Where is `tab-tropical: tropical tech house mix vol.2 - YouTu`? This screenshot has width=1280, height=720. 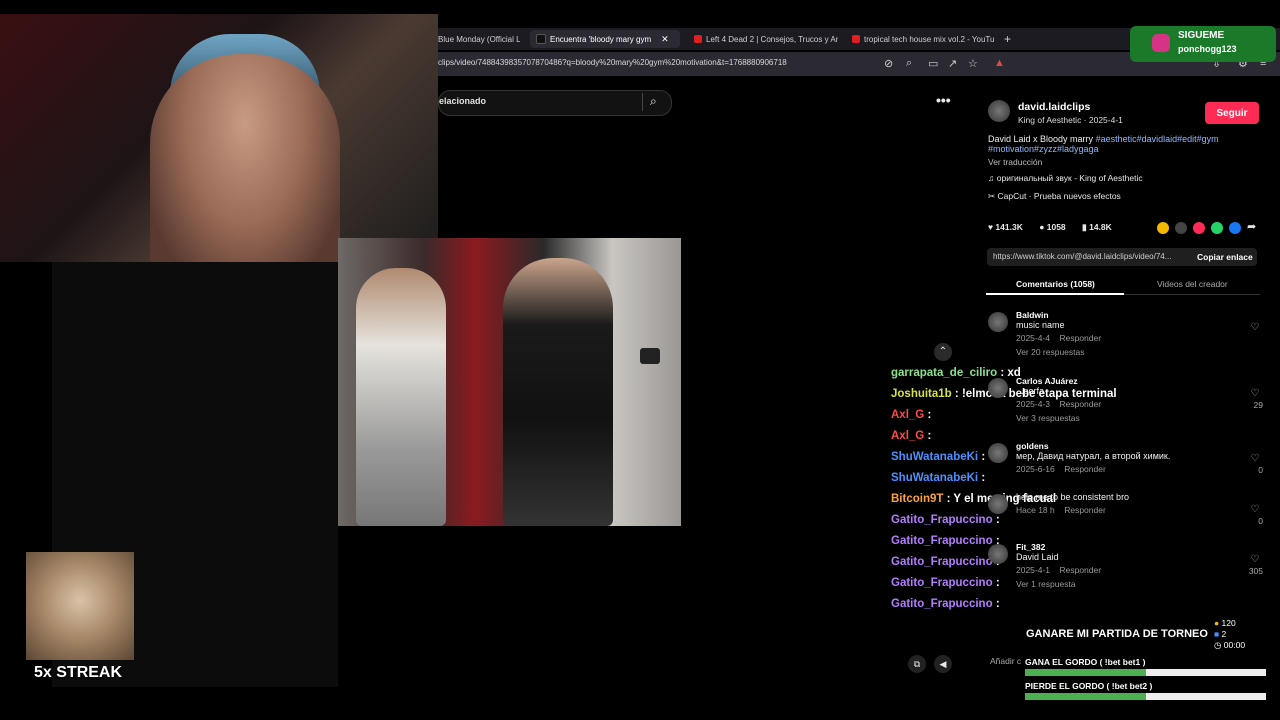
tab-tropical: tropical tech house mix vol.2 - YouTu is located at coordinates (921, 39).